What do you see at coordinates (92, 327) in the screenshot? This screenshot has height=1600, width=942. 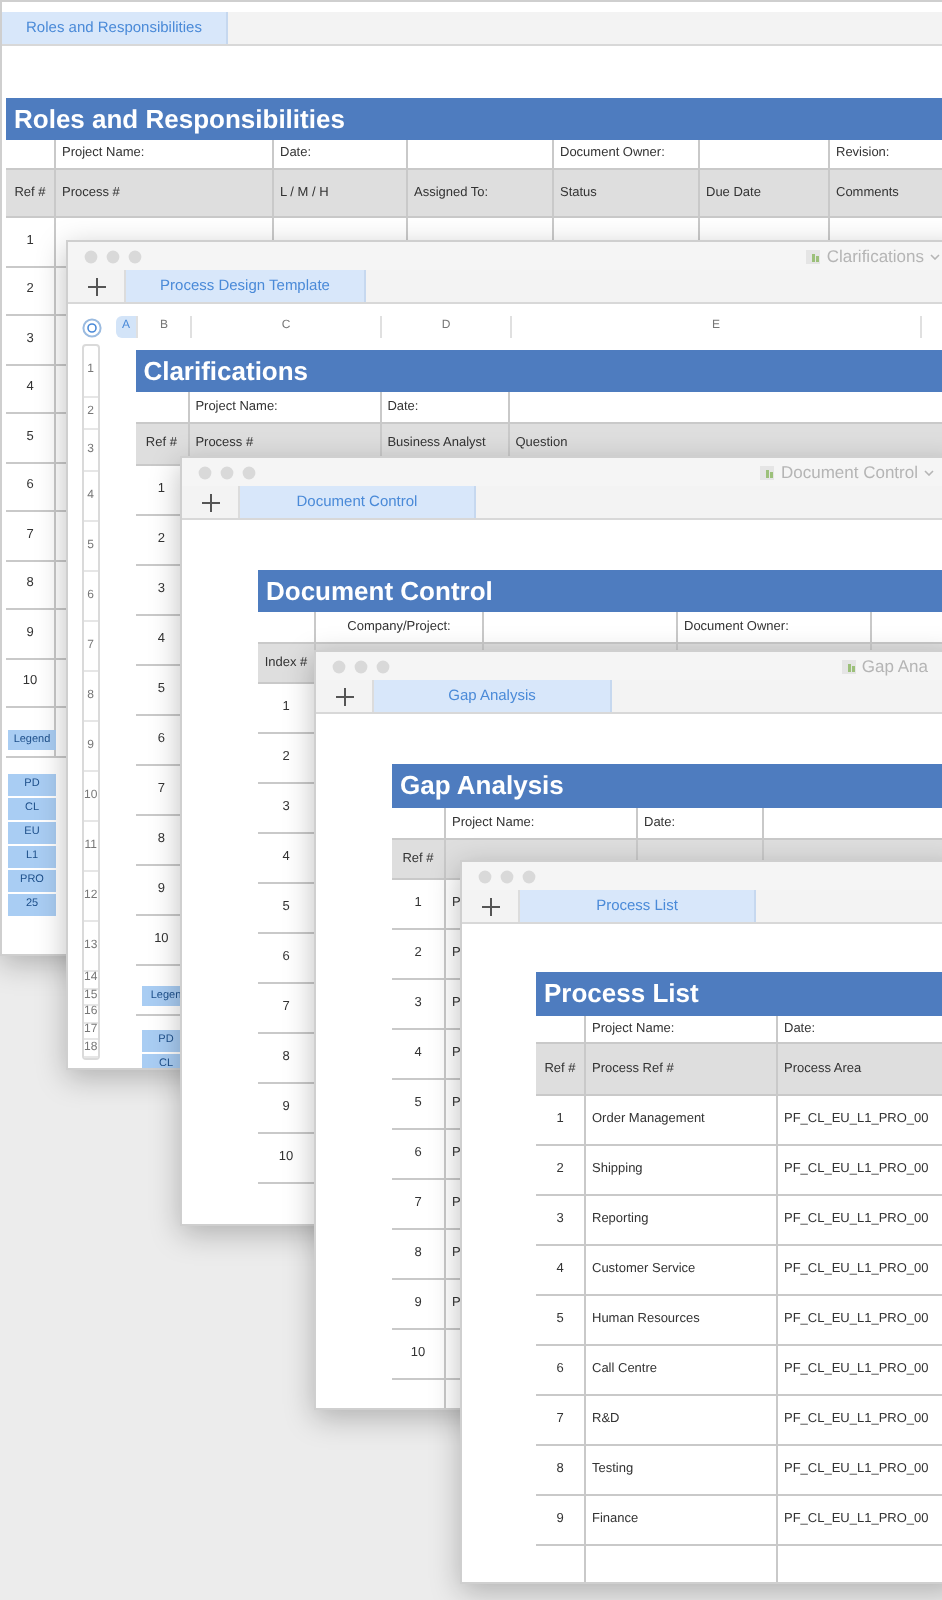 I see `select-all-icon` at bounding box center [92, 327].